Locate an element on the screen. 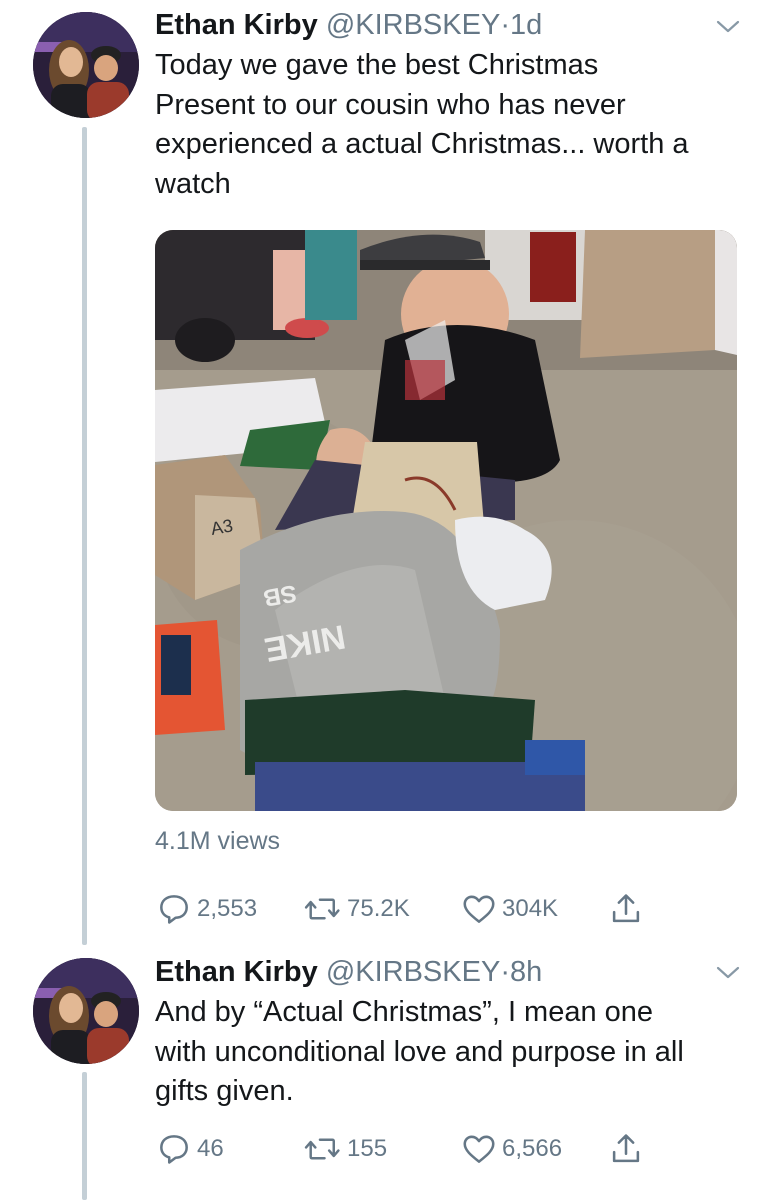 The width and height of the screenshot is (769, 1200). action-bar: 2,553 75.2K 304K is located at coordinates (415, 909).